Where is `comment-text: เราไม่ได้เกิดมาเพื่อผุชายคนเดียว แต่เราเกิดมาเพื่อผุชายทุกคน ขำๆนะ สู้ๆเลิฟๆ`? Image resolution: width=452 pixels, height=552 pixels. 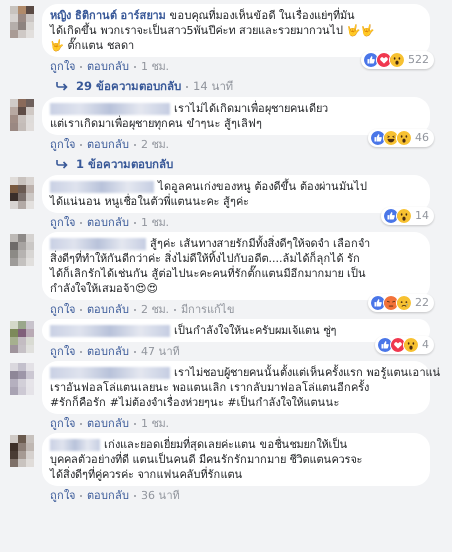
comment-text: เราไม่ได้เกิดมาเพื่อผุชายคนเดียว แต่เราเกิดมาเพื่อผุชายทุกคน ขำๆนะ สู้ๆเลิฟๆ is located at coordinates (189, 116).